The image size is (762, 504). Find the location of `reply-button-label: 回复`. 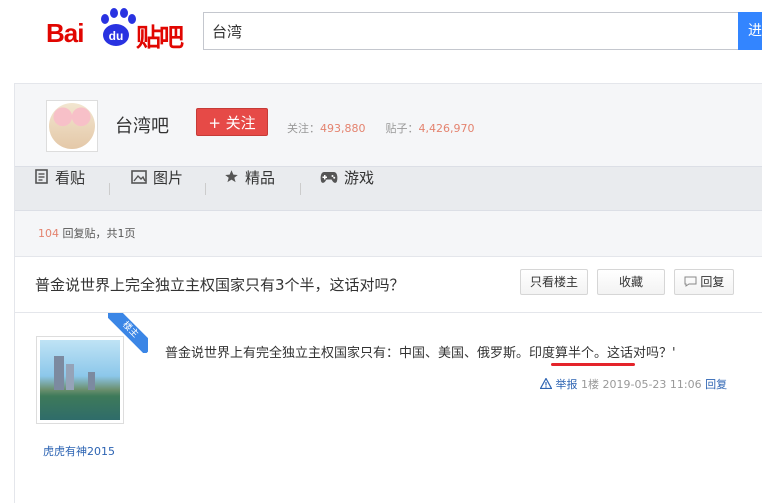

reply-button-label: 回复 is located at coordinates (712, 282).